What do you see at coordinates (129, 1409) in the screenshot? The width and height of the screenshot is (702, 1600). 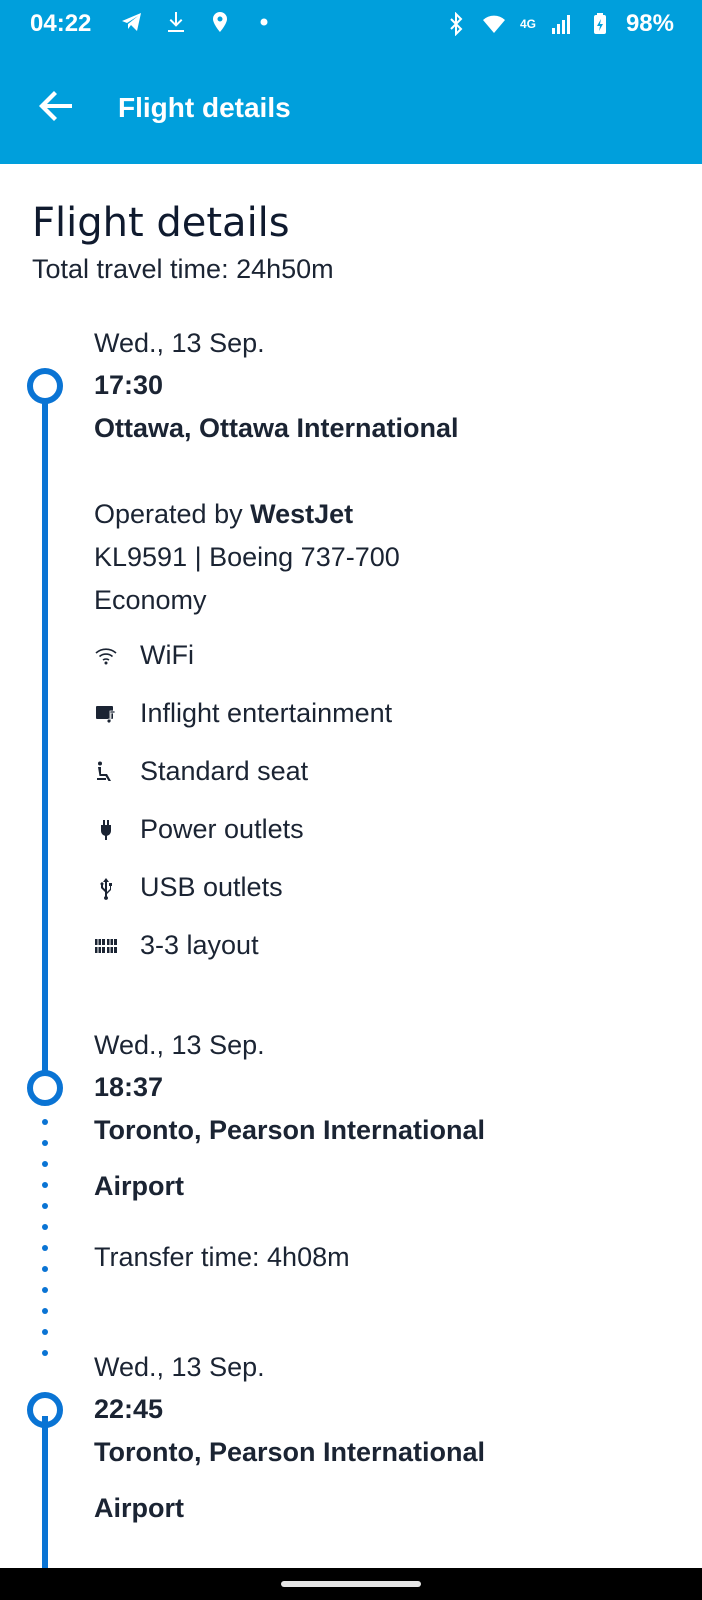 I see `connection-time: 22:45` at bounding box center [129, 1409].